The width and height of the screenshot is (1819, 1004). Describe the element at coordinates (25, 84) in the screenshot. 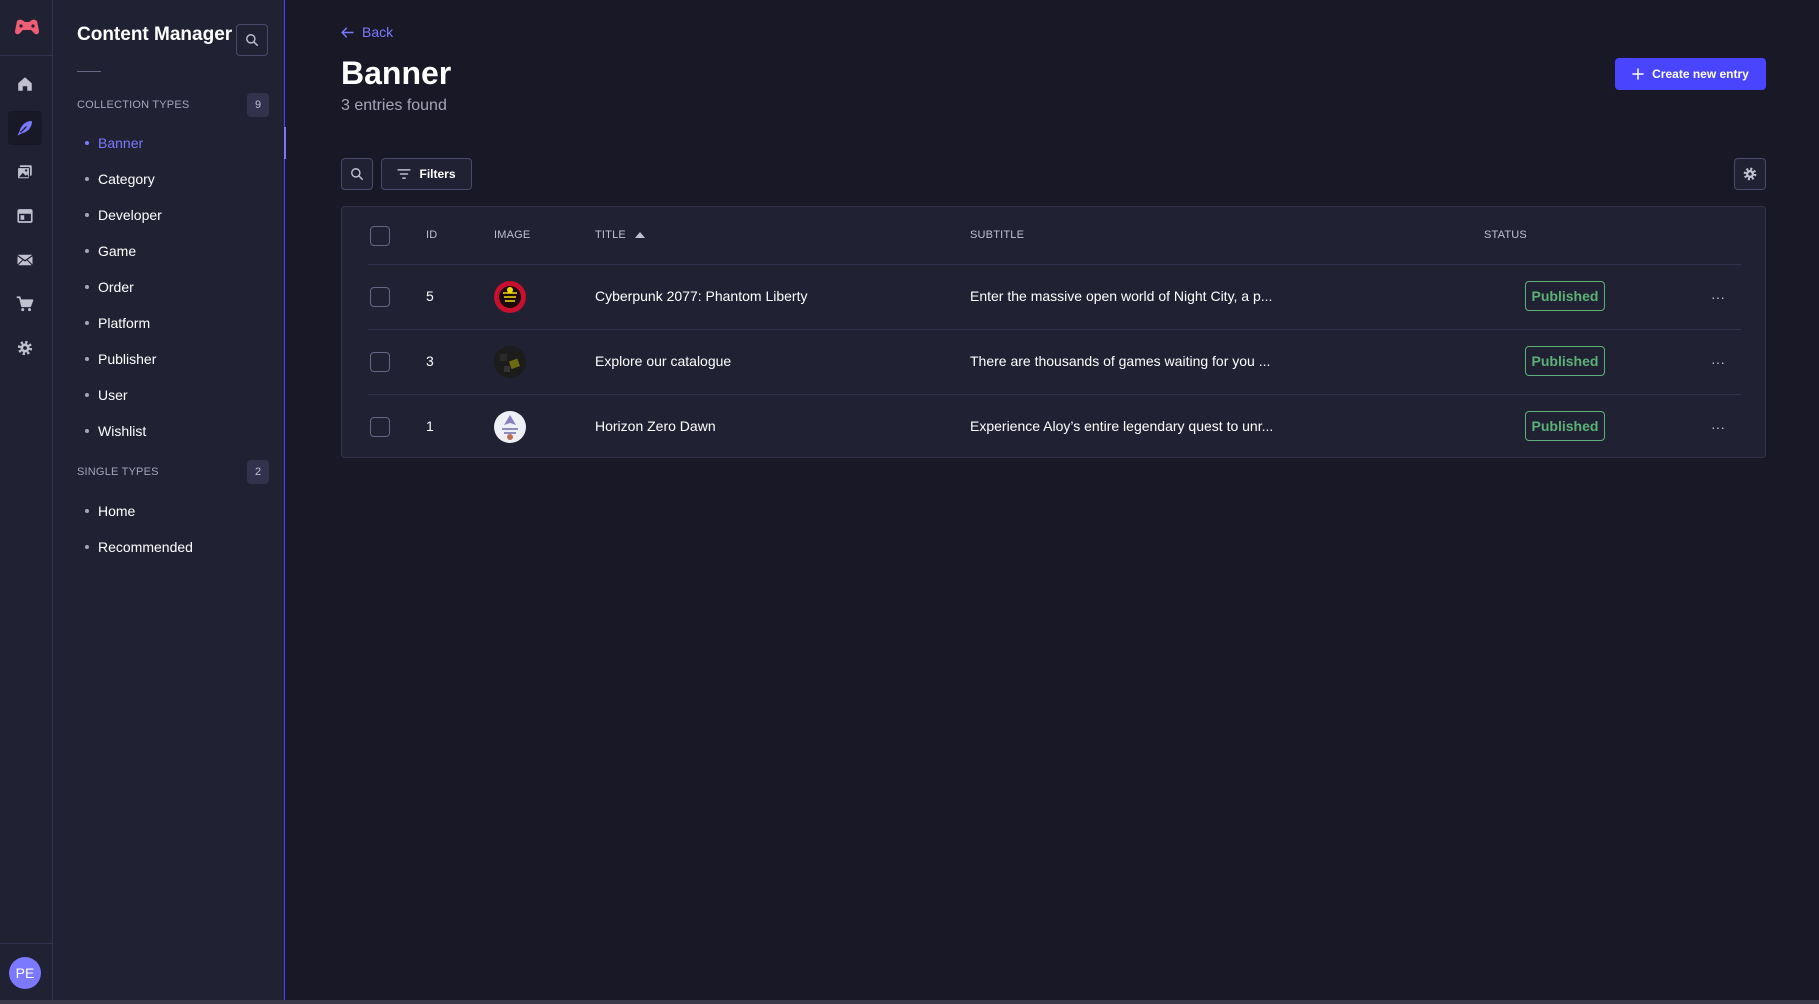

I see `home-icon` at that location.